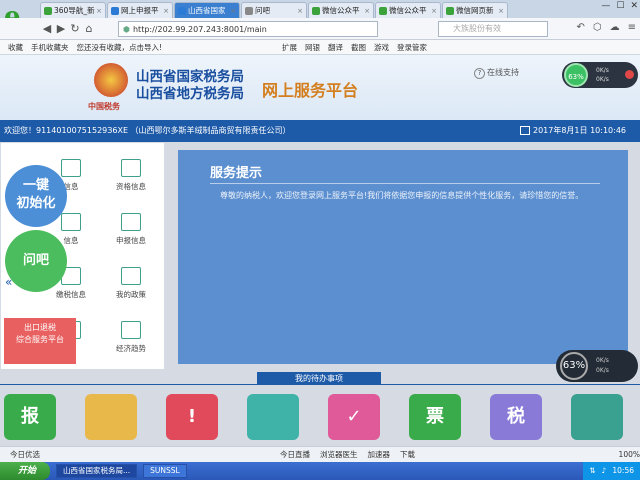  I want to click on volume-icon: ♪, so click(604, 471).